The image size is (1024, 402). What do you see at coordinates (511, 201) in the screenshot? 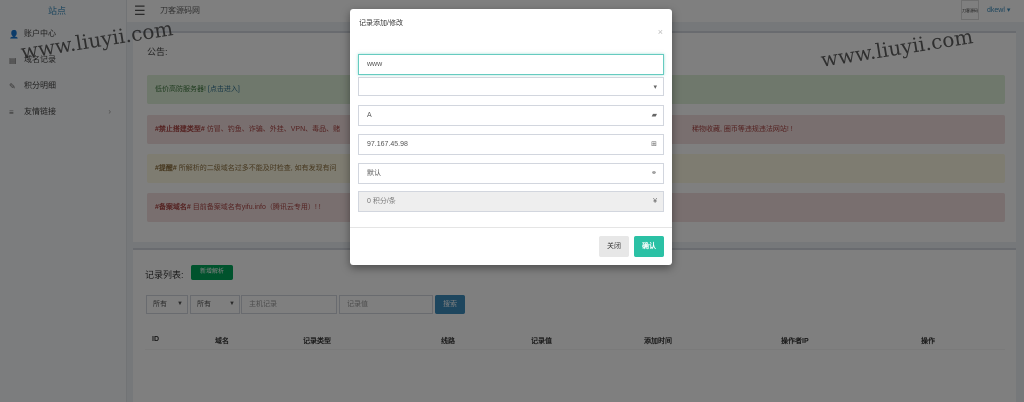
I see `points-cost-field: 0 积分/条 ¥` at bounding box center [511, 201].